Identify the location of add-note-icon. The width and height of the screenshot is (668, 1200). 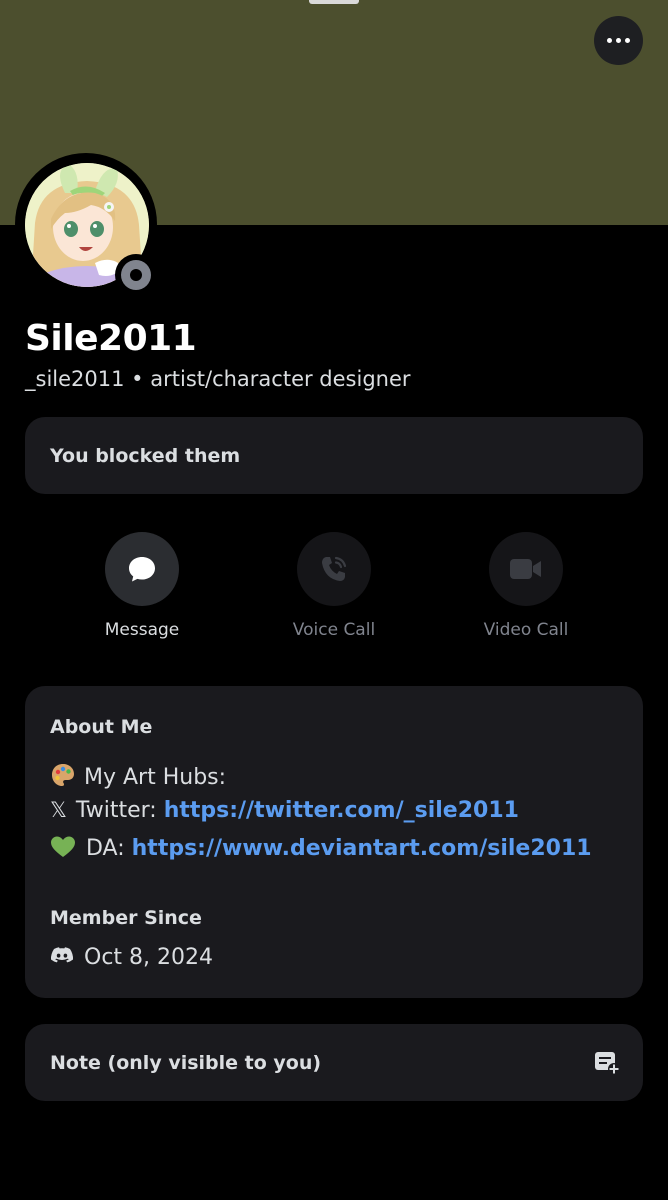
(607, 1063).